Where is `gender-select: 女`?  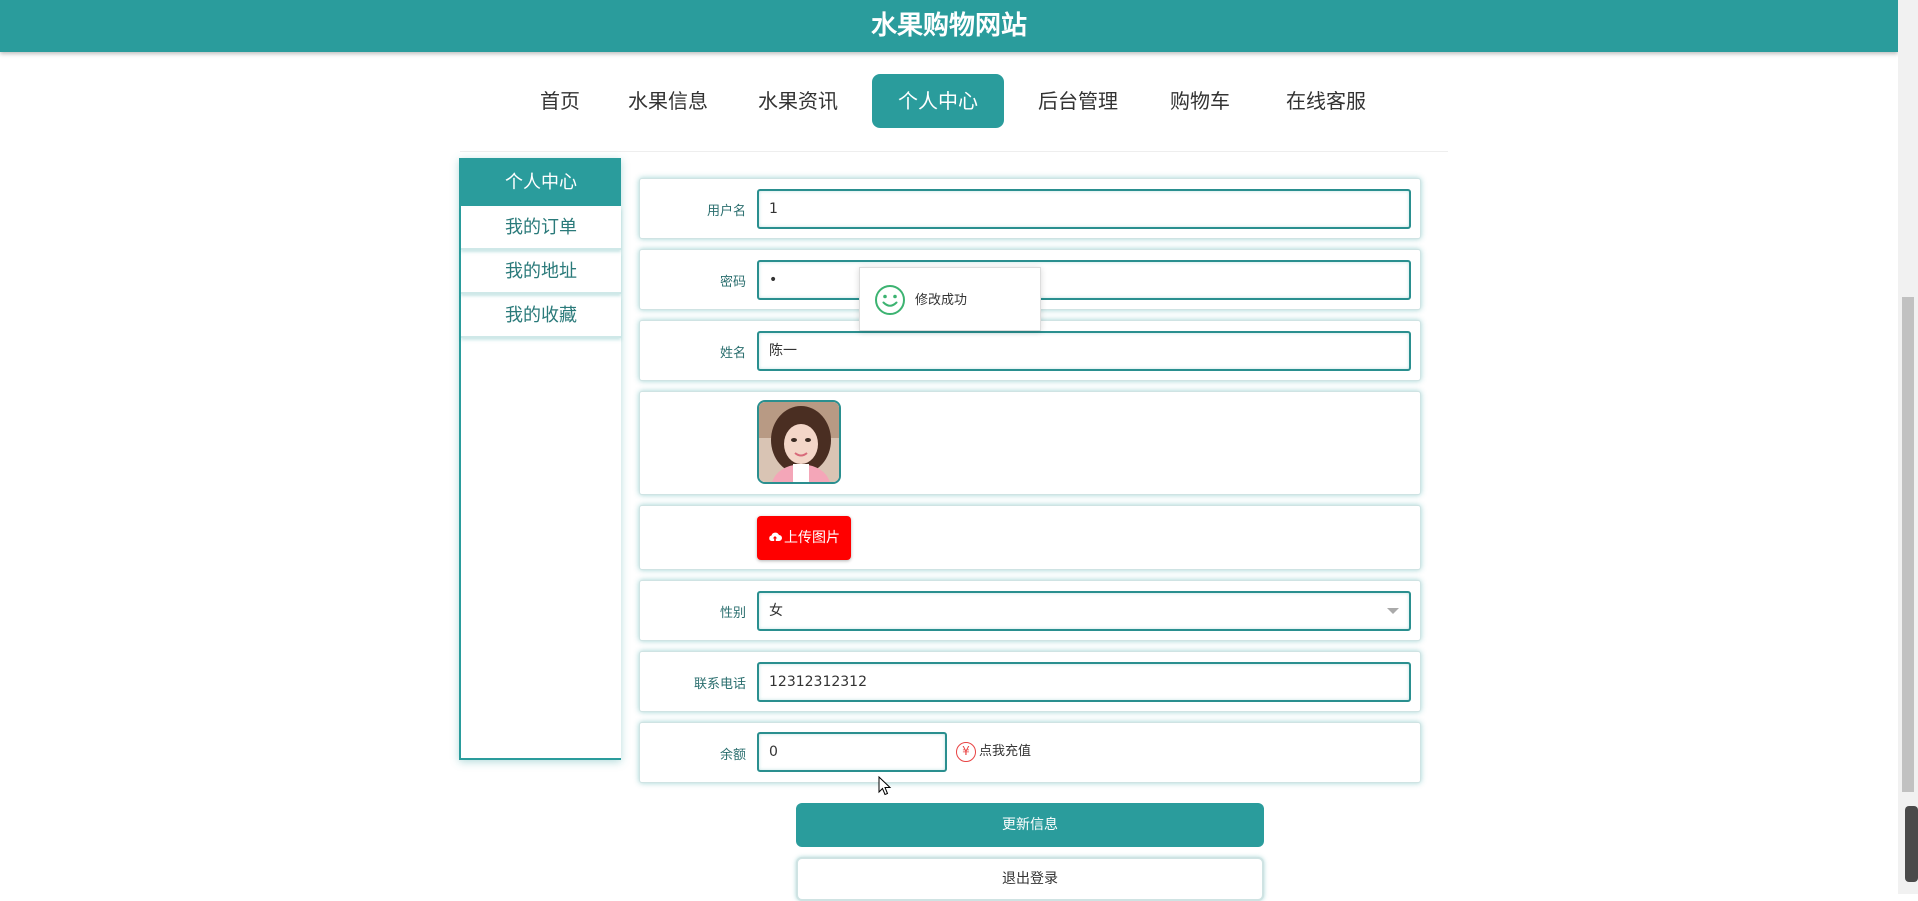 gender-select: 女 is located at coordinates (1084, 611).